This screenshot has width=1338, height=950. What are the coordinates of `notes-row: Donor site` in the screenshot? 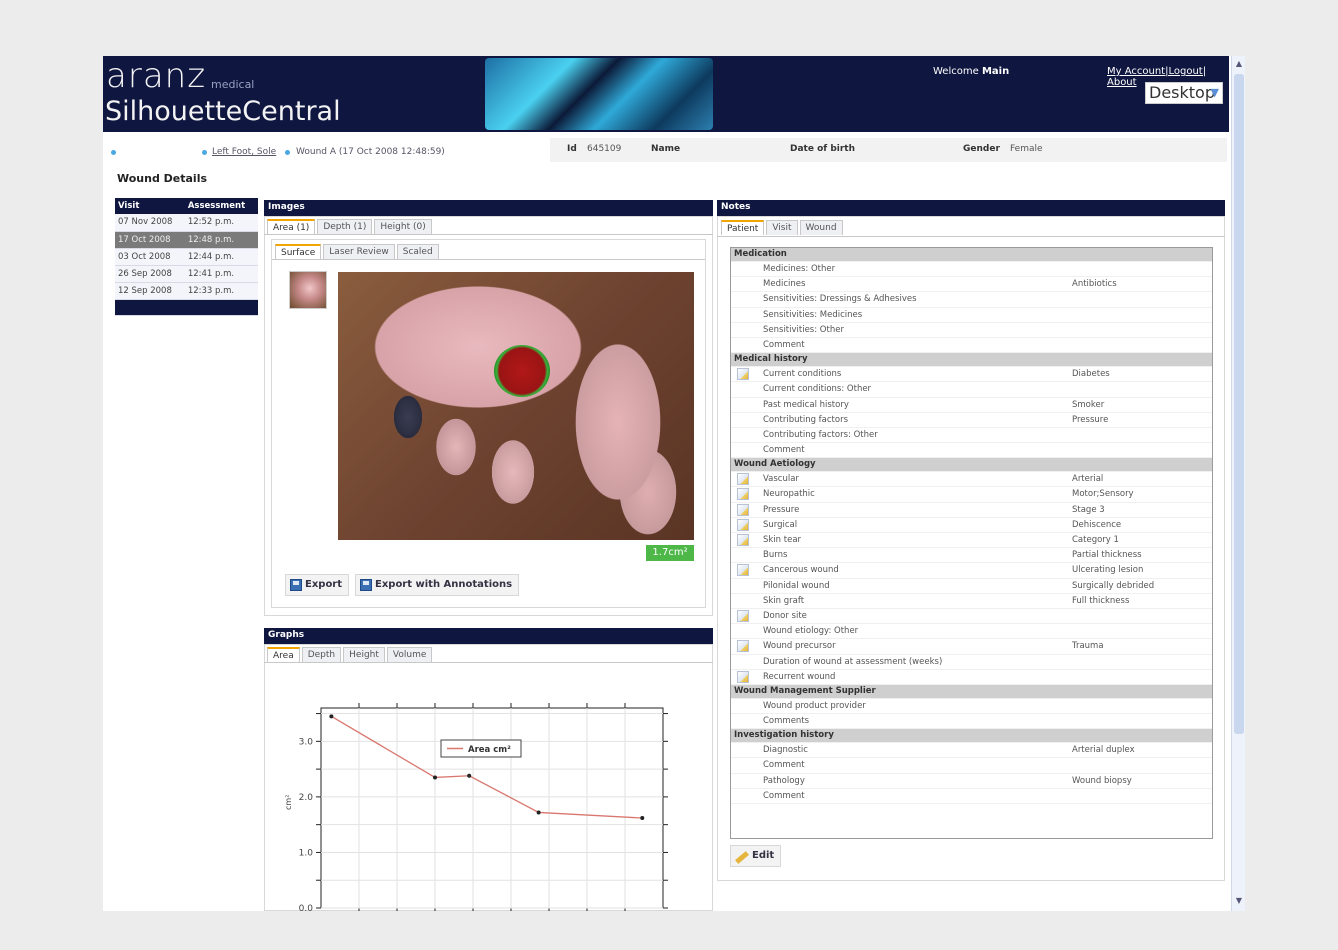 It's located at (971, 617).